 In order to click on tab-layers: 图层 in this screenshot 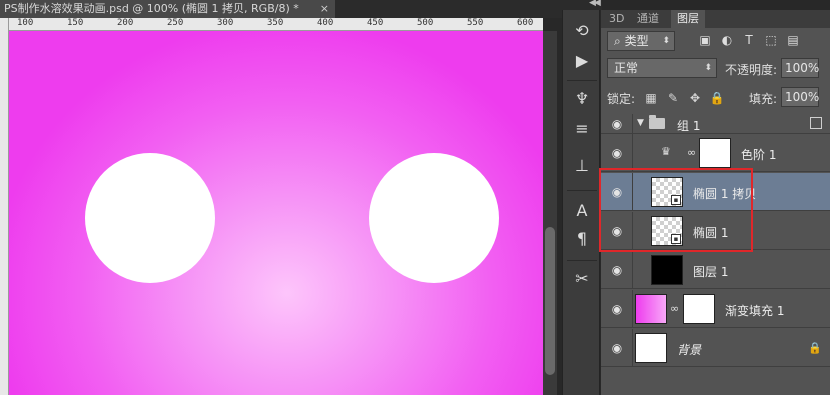, I will do `click(688, 19)`.